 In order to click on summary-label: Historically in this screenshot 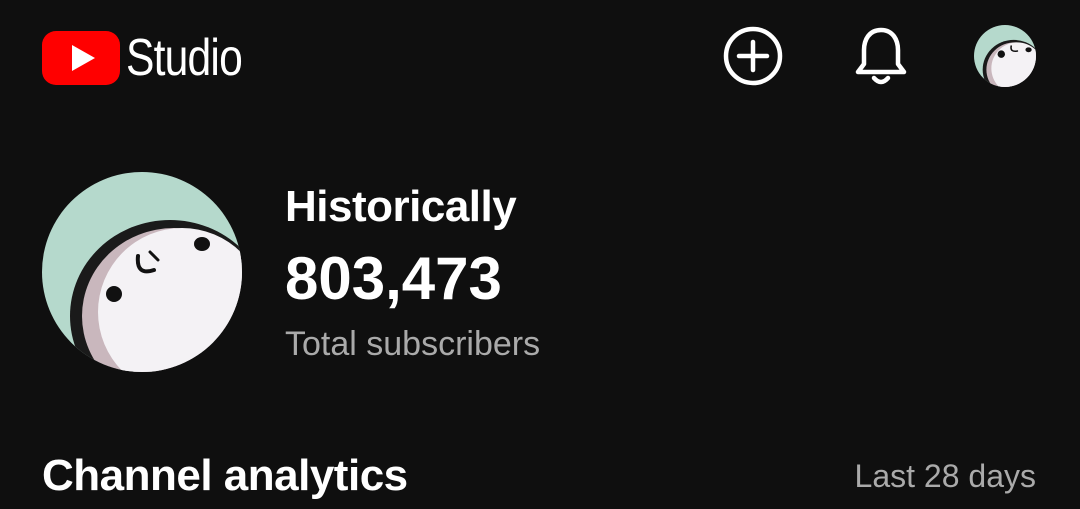, I will do `click(401, 206)`.